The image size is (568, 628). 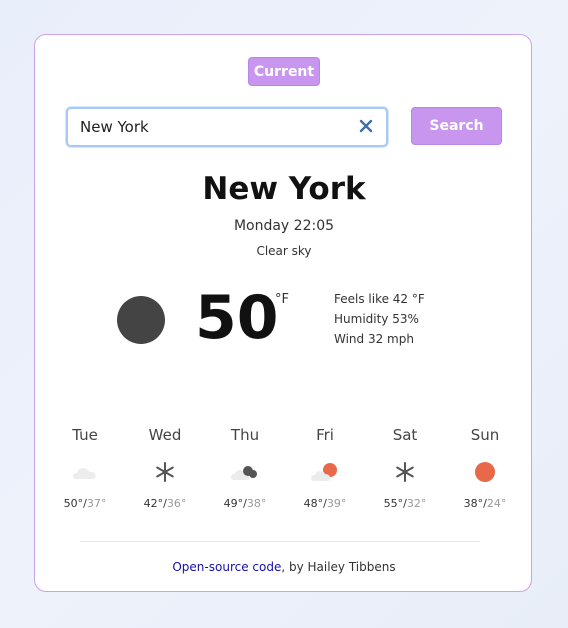 I want to click on humidity: Humidity 53%, so click(x=376, y=319).